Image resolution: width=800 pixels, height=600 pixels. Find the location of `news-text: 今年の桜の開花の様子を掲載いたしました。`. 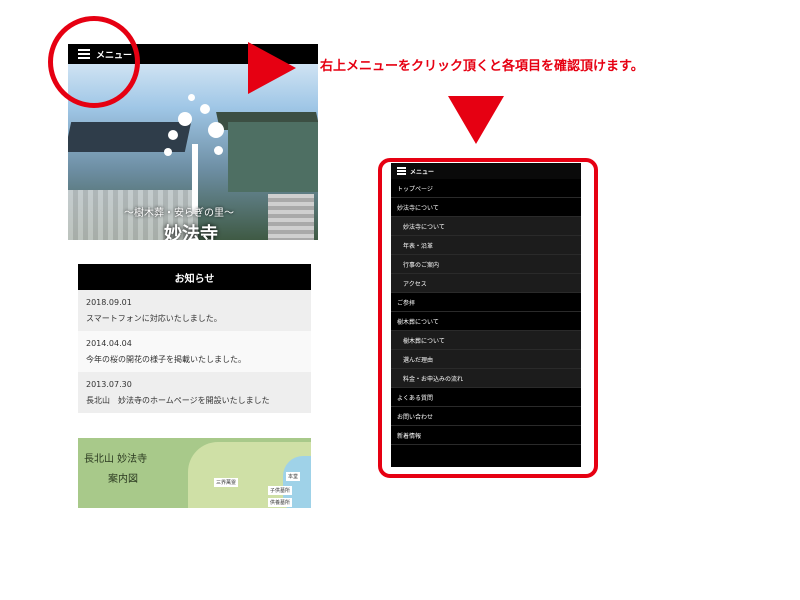

news-text: 今年の桜の開花の様子を掲載いたしました。 is located at coordinates (166, 359).